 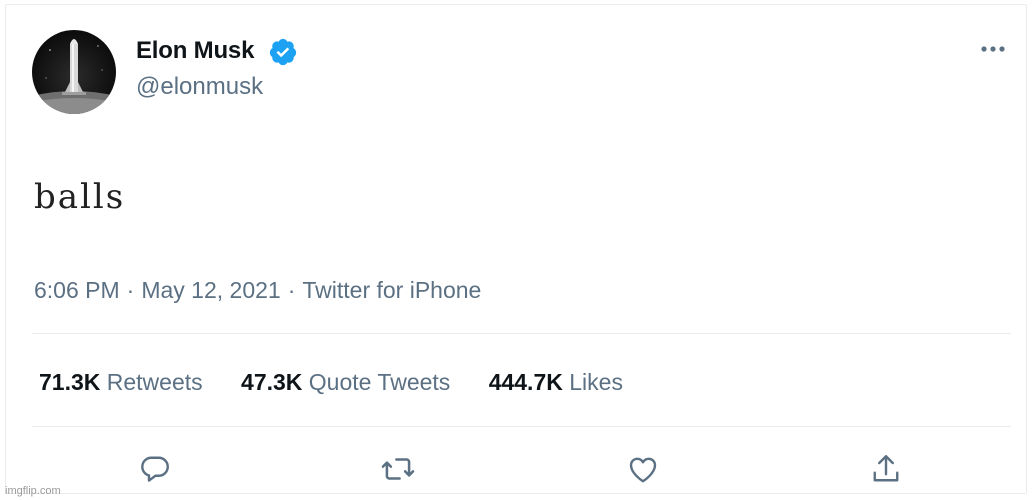 I want to click on quote-tweets-count: 47.3K, so click(x=272, y=382).